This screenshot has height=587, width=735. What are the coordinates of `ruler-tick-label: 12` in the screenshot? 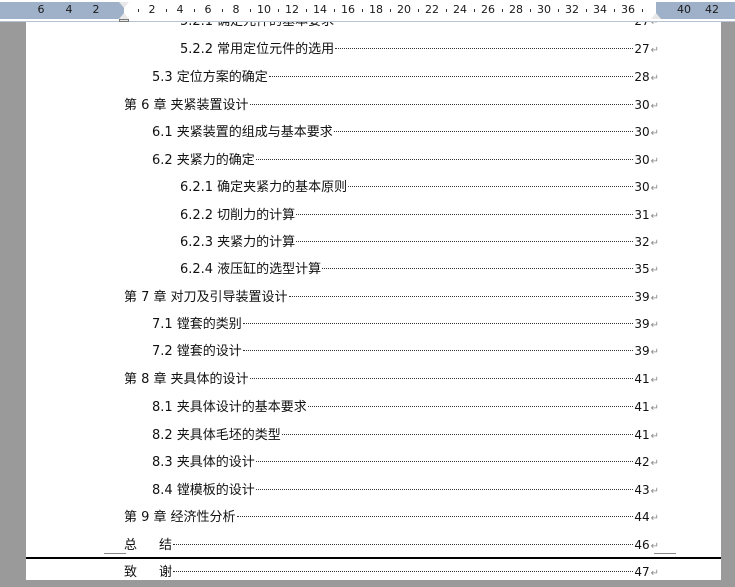 It's located at (292, 9).